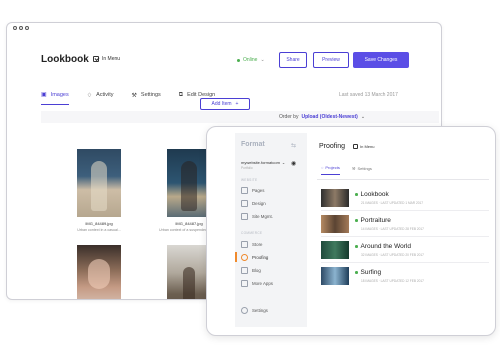 Image resolution: width=500 pixels, height=358 pixels. I want to click on sidebar-item-site-mgmt: Site Mgmt., so click(257, 216).